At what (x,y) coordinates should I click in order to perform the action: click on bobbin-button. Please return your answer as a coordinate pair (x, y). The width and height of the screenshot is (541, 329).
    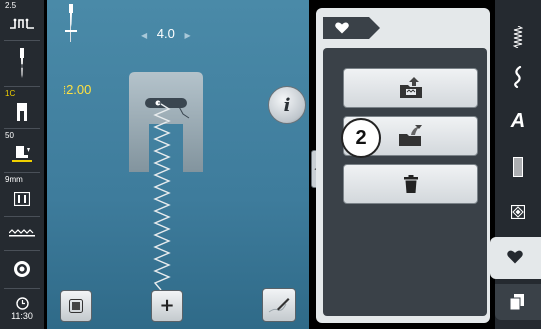
    Looking at the image, I should click on (22, 269).